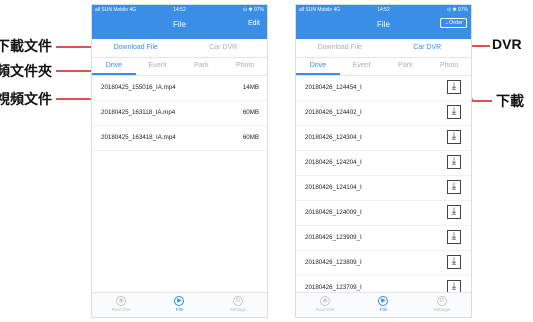  What do you see at coordinates (383, 163) in the screenshot?
I see `dvr-file-row: 20180426_124204_I ⤓` at bounding box center [383, 163].